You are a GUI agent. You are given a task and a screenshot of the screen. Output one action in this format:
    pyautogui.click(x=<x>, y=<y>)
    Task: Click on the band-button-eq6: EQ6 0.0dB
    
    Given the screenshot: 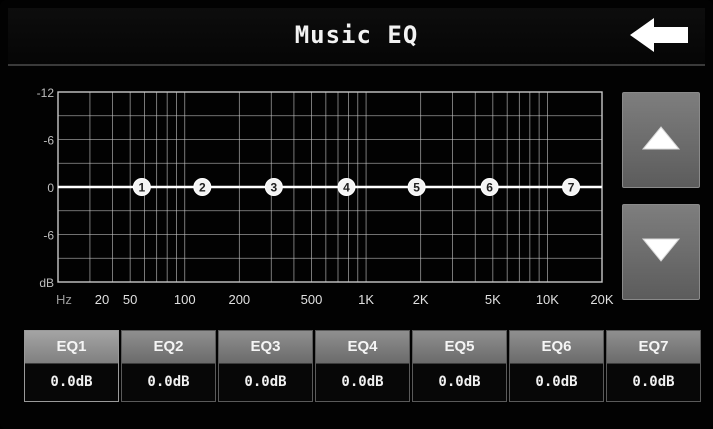 What is the action you would take?
    pyautogui.click(x=556, y=366)
    